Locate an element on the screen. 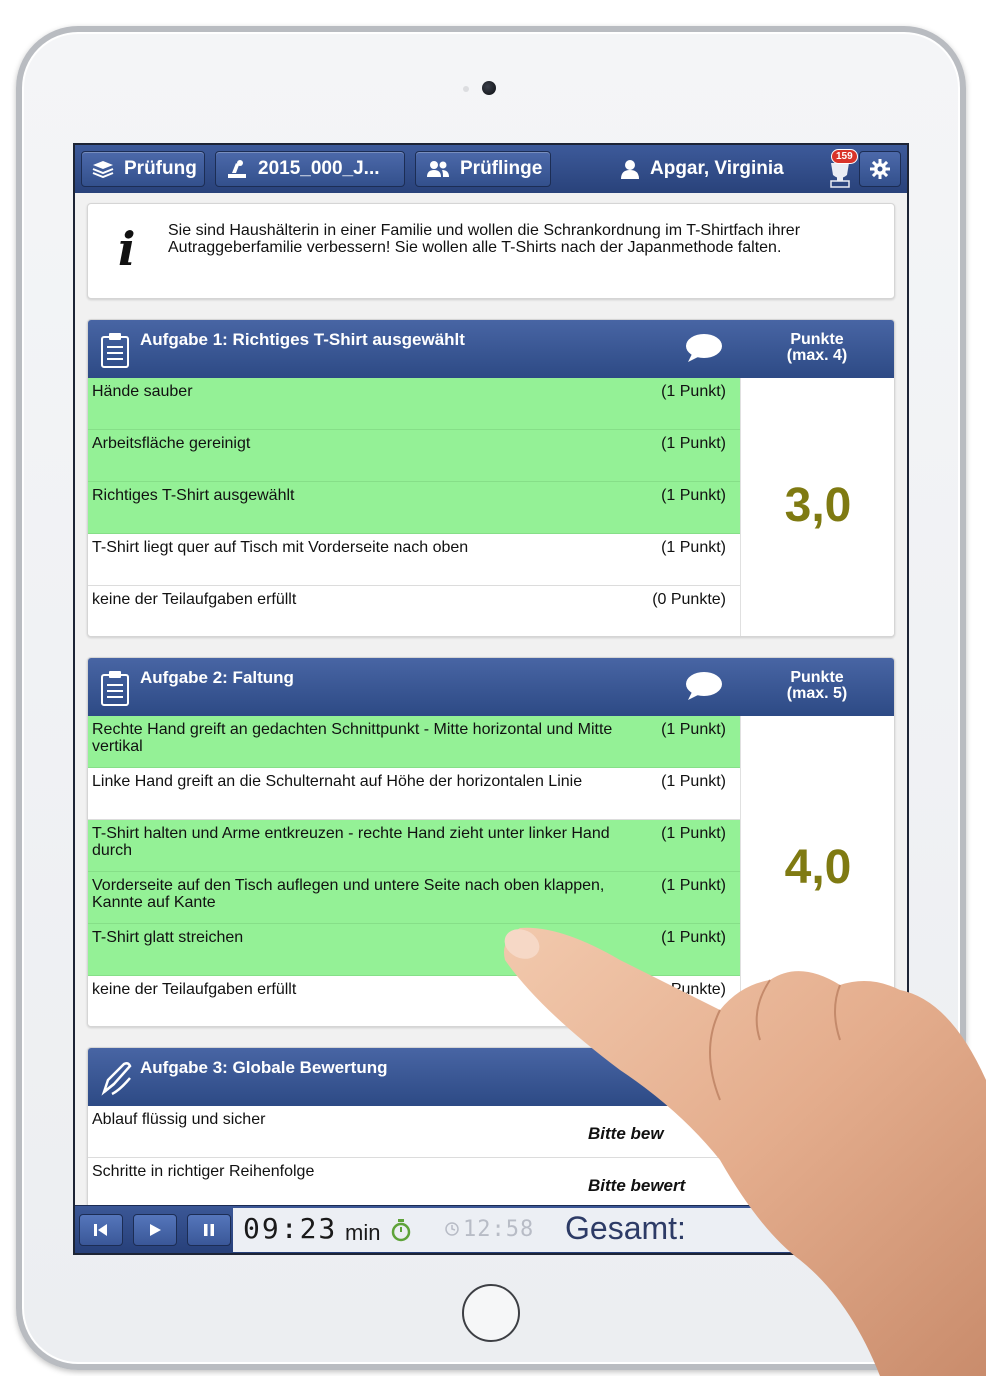  criterion-label: Arbeitsfläche gereinigt is located at coordinates (171, 443).